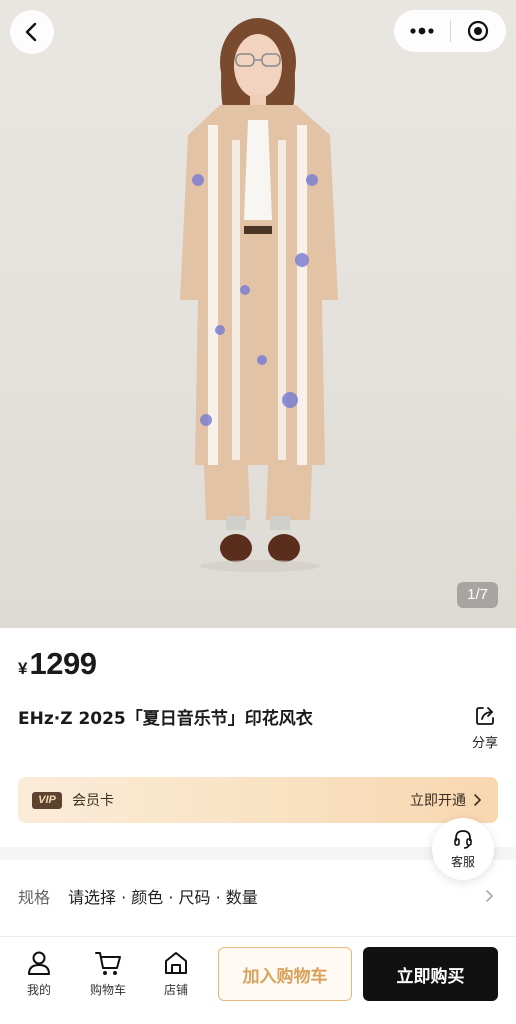 The image size is (516, 1024). Describe the element at coordinates (258, 800) in the screenshot. I see `vip-card-banner: VIP 会员卡 立即开通` at that location.